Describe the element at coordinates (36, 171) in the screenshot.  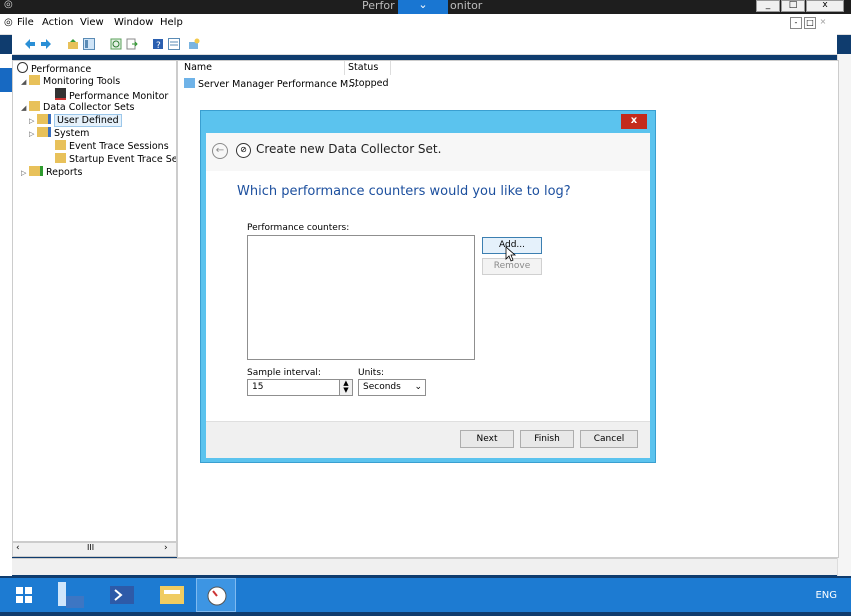
I see `reports-folder-icon` at that location.